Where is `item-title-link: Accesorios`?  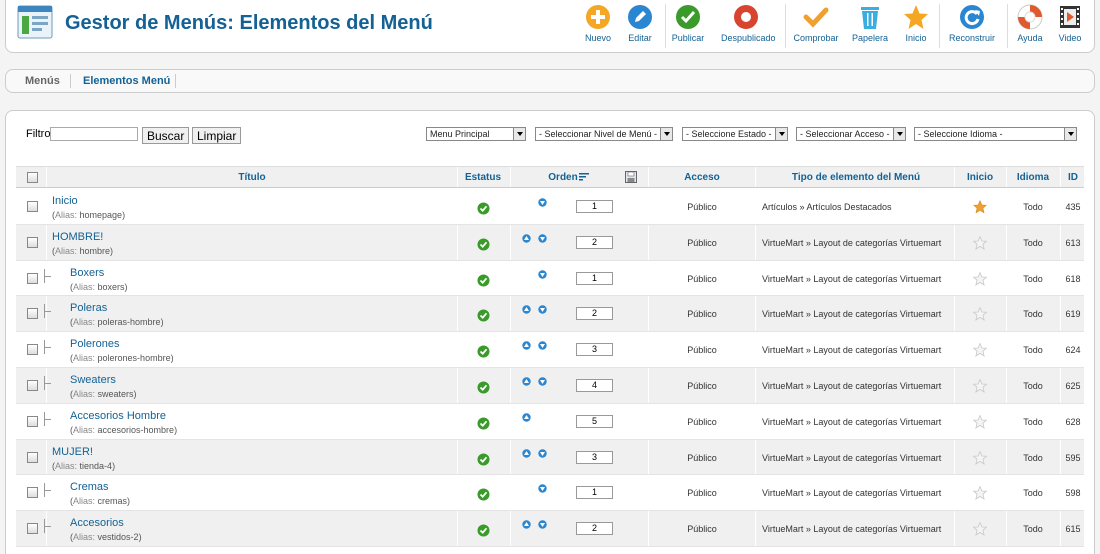 item-title-link: Accesorios is located at coordinates (97, 523).